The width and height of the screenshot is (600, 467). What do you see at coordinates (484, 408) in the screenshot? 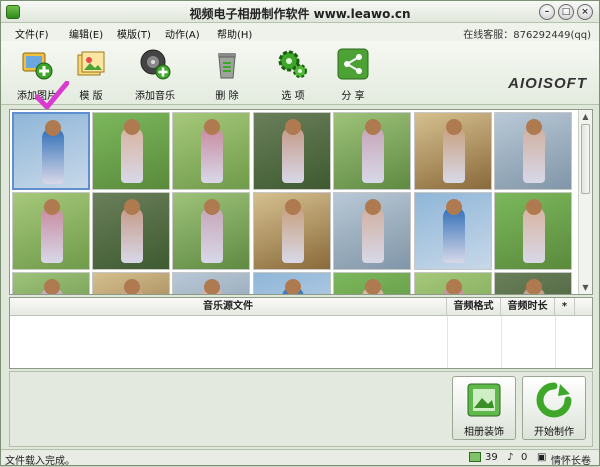
I see `album-decorate-button: 相册装饰` at bounding box center [484, 408].